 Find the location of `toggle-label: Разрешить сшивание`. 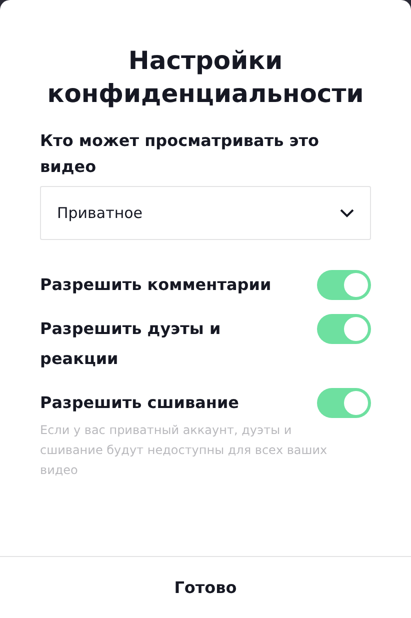

toggle-label: Разрешить сшивание is located at coordinates (140, 403).